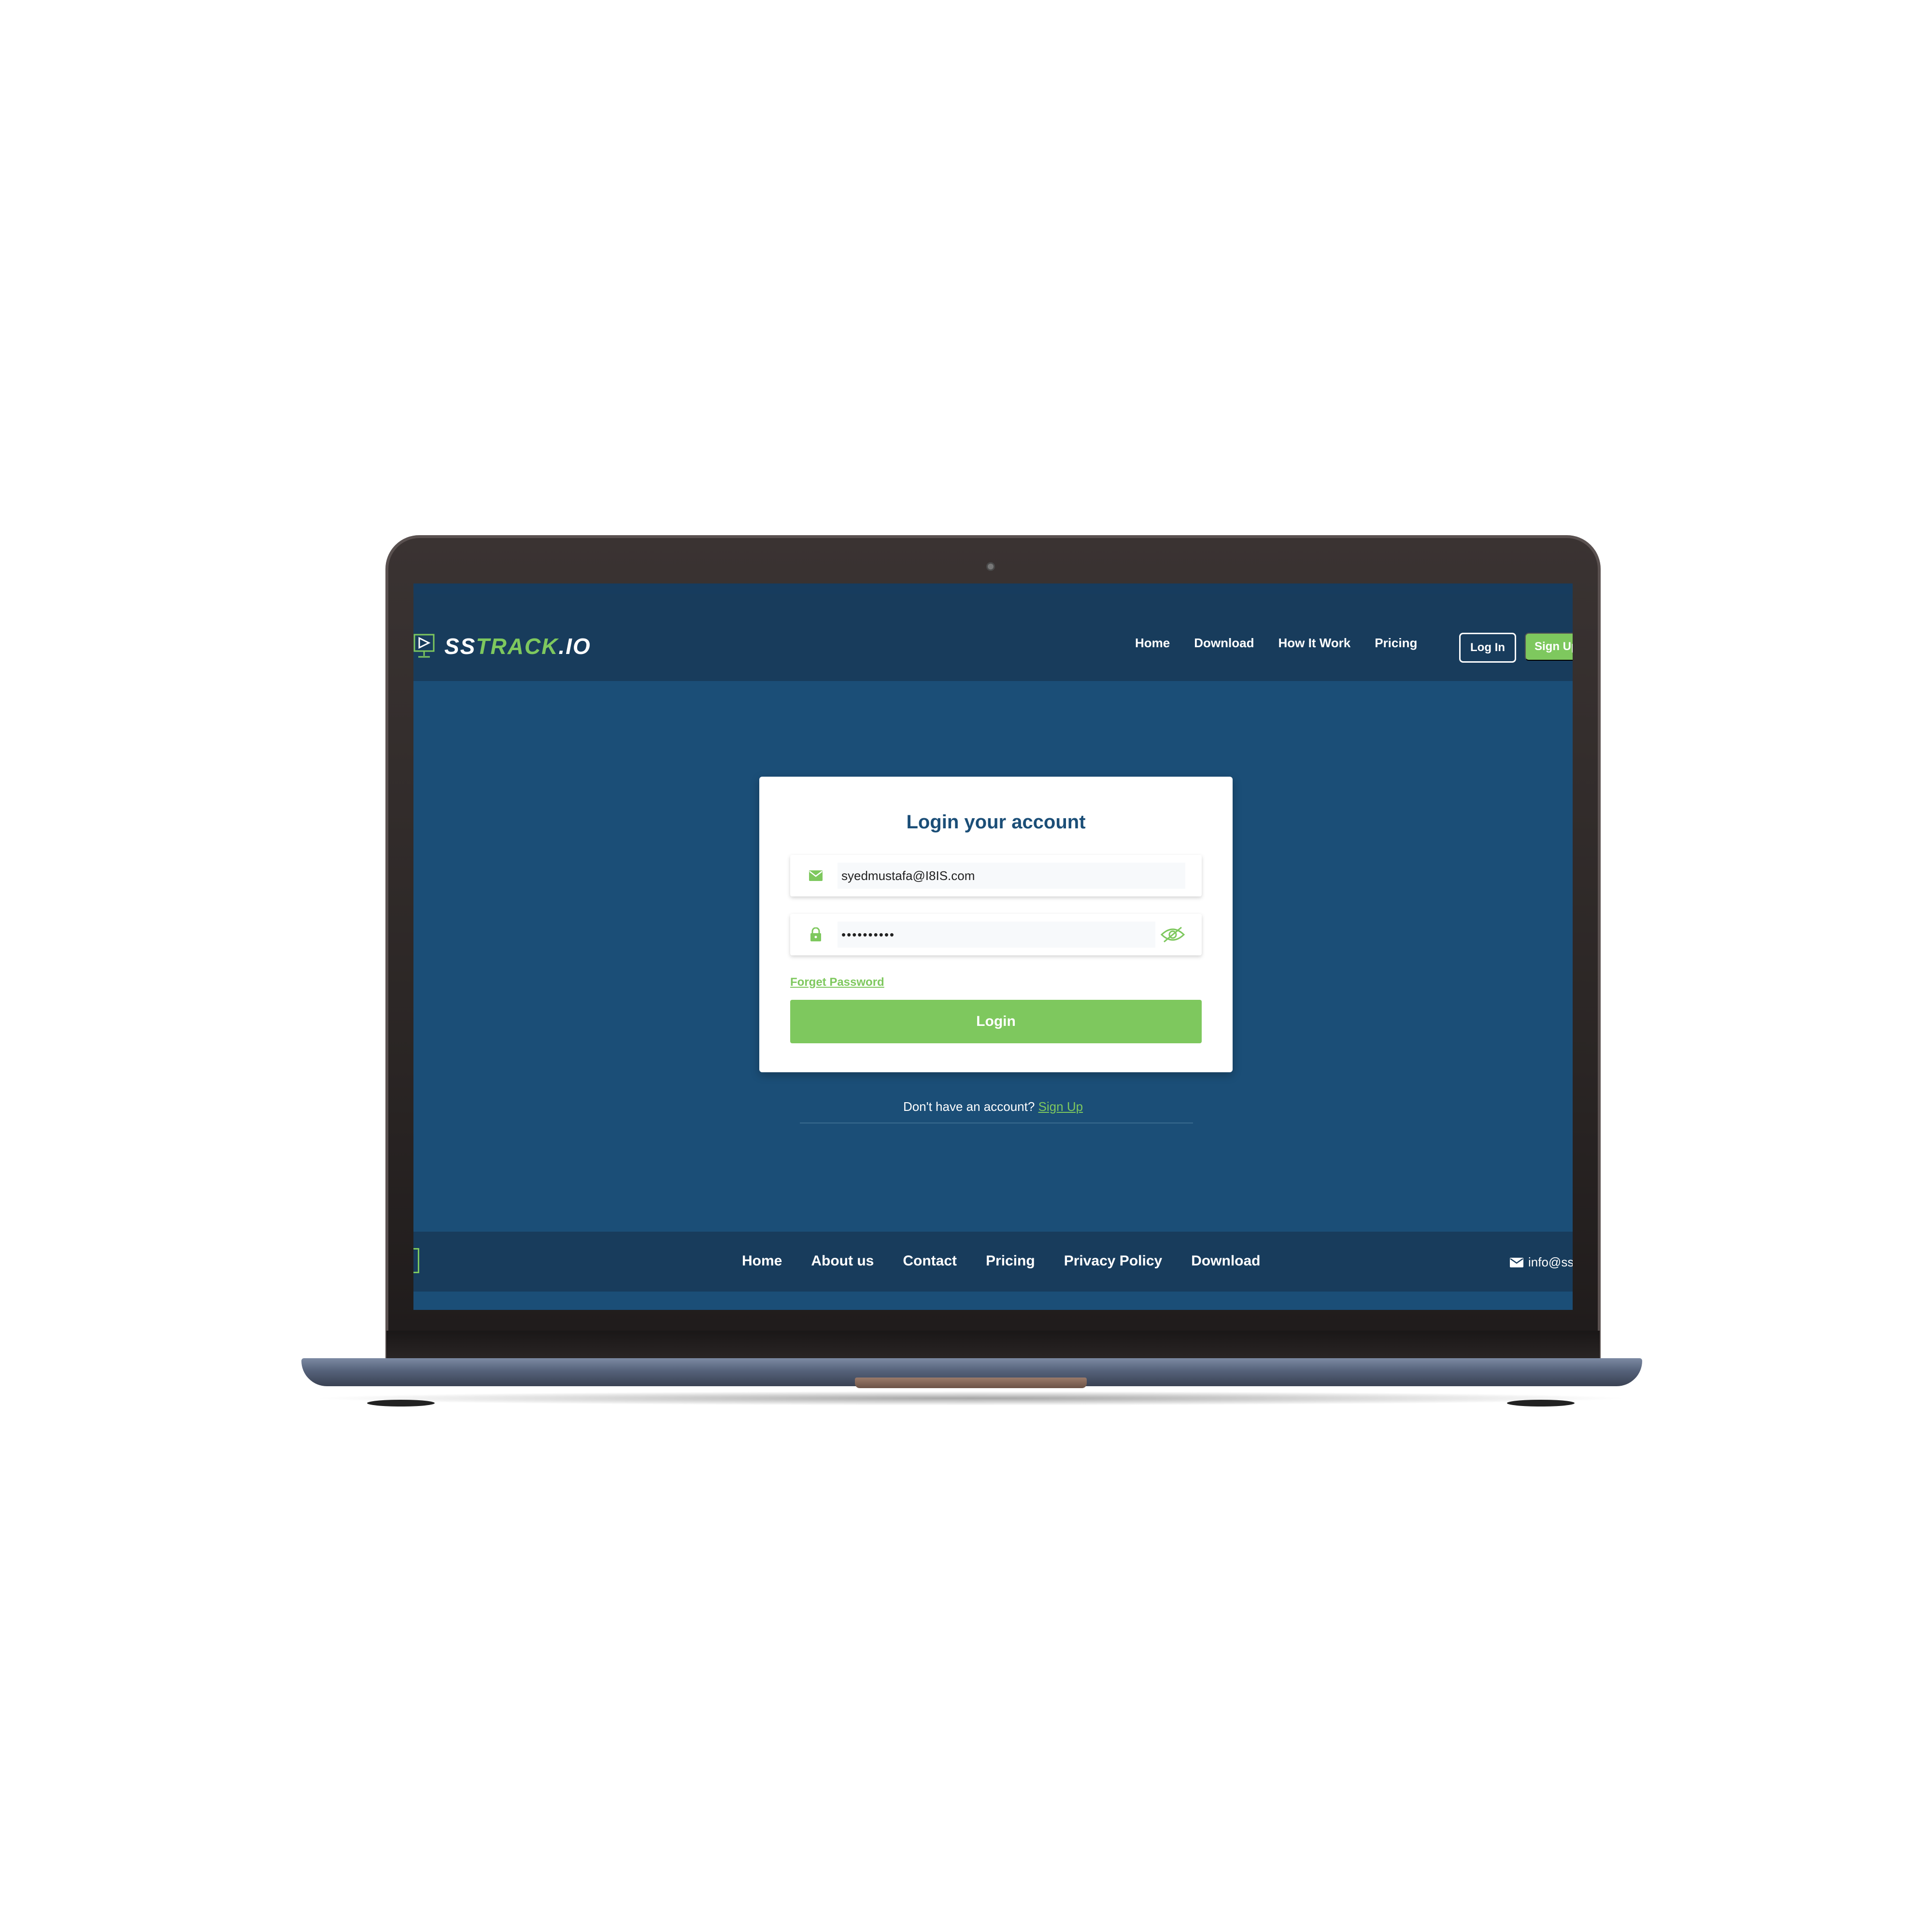  What do you see at coordinates (969, 1106) in the screenshot?
I see `no-account-text: Don't have an account?` at bounding box center [969, 1106].